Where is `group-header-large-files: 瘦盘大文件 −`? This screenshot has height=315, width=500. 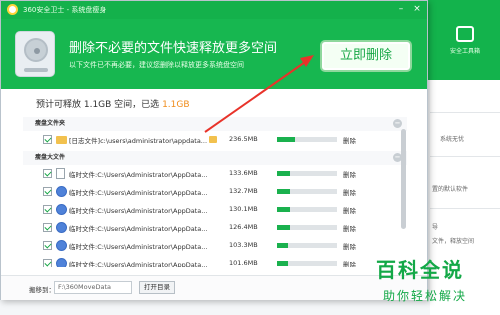
group-header-large-files: 瘦盘大文件 − is located at coordinates (215, 158).